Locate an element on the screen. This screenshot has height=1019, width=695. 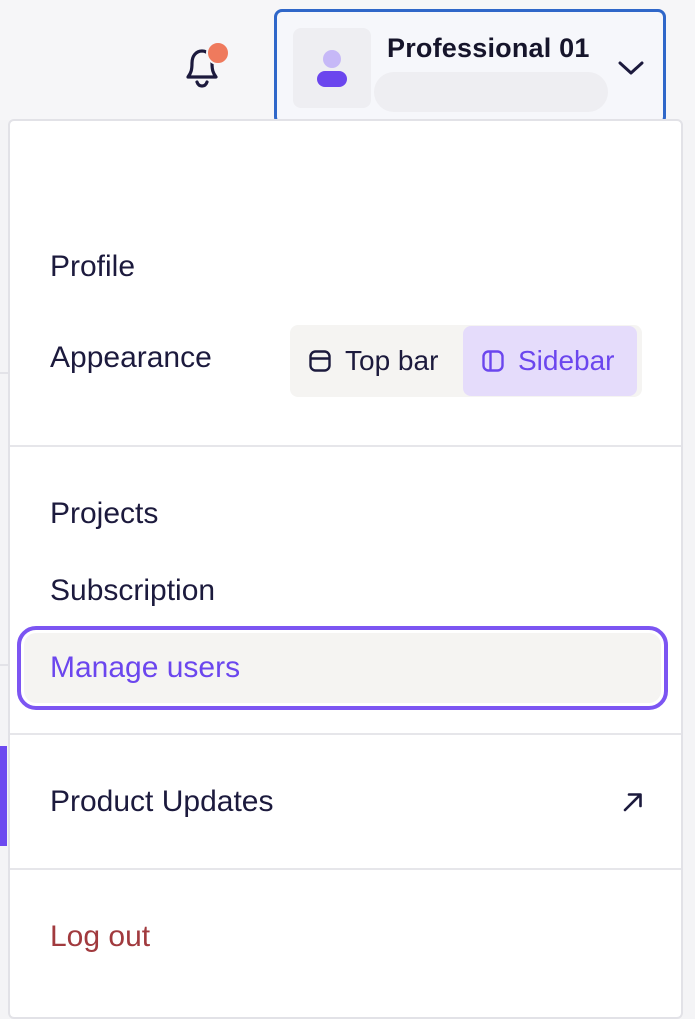
menu-item-label: Projects is located at coordinates (104, 513).